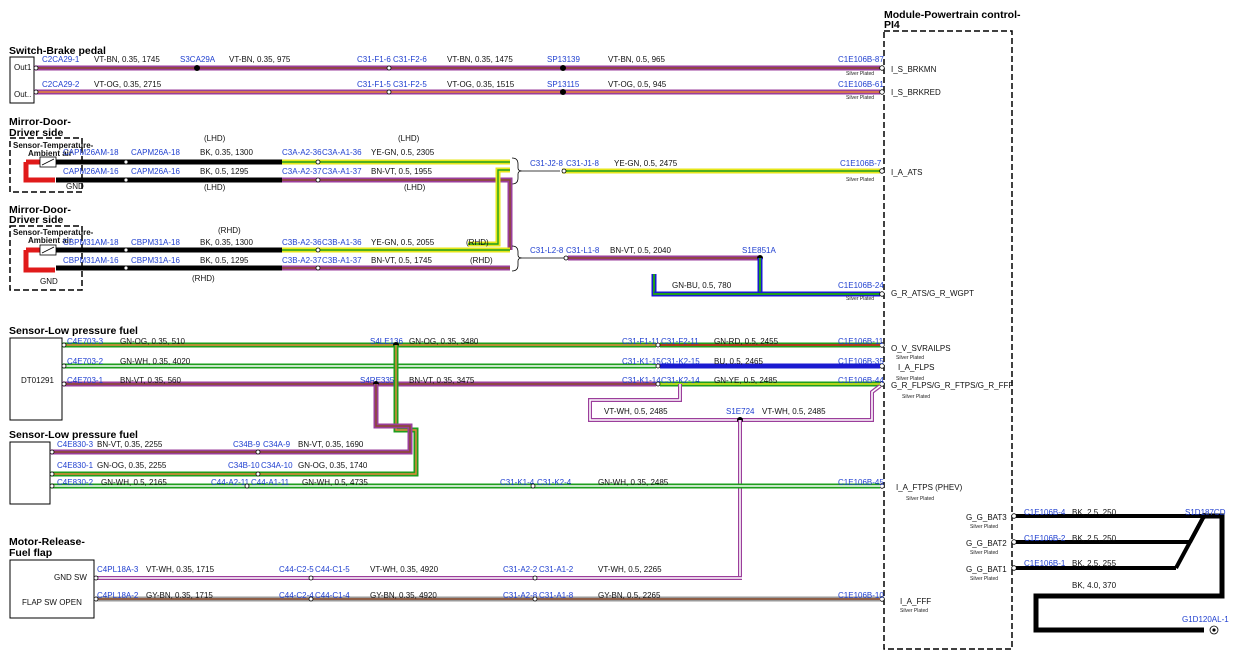  Describe the element at coordinates (404, 569) in the screenshot. I see `mo-w1-t2: VT-WH, 0.35, 4920` at that location.